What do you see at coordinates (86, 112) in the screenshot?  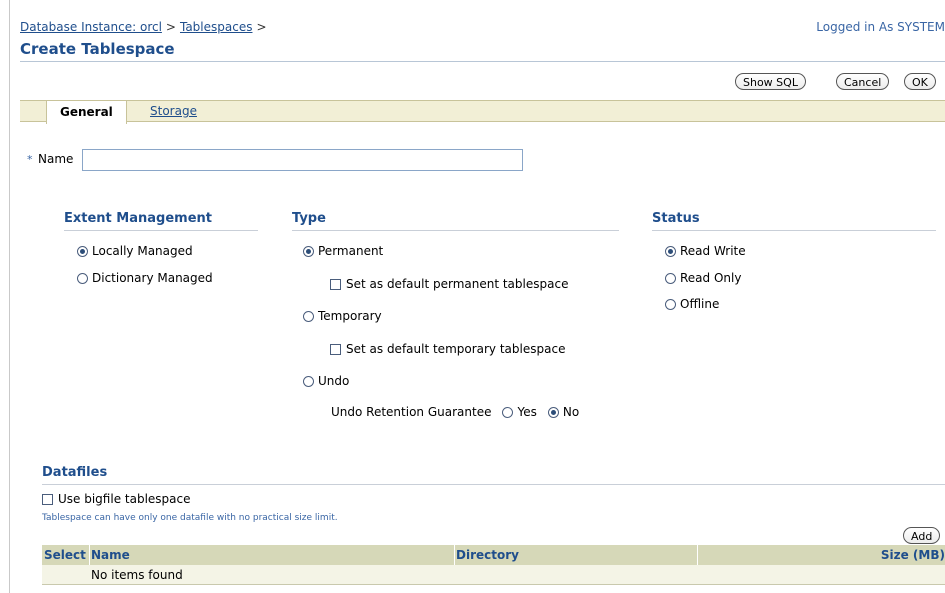 I see `tab-general: General` at bounding box center [86, 112].